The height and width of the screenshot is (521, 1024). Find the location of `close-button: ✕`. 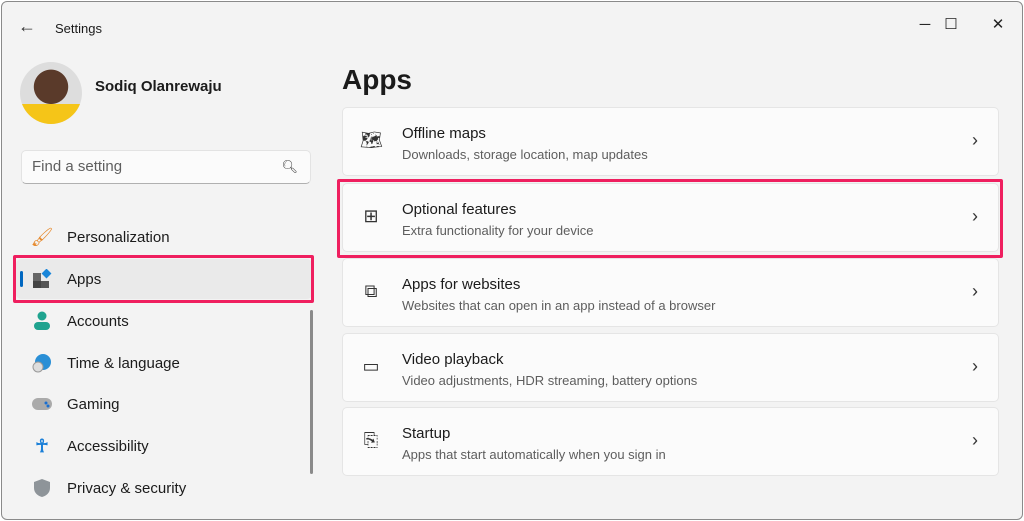

close-button: ✕ is located at coordinates (998, 25).